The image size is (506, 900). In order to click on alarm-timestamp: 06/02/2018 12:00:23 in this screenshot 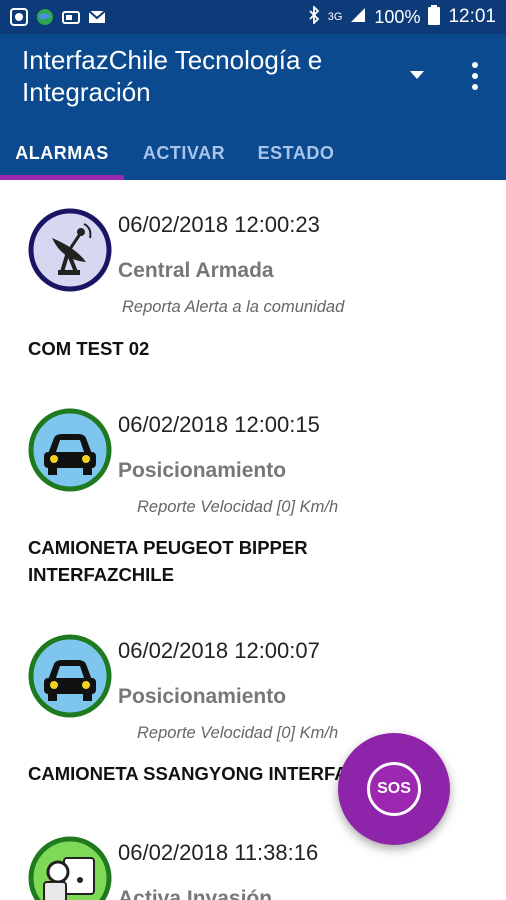, I will do `click(219, 224)`.